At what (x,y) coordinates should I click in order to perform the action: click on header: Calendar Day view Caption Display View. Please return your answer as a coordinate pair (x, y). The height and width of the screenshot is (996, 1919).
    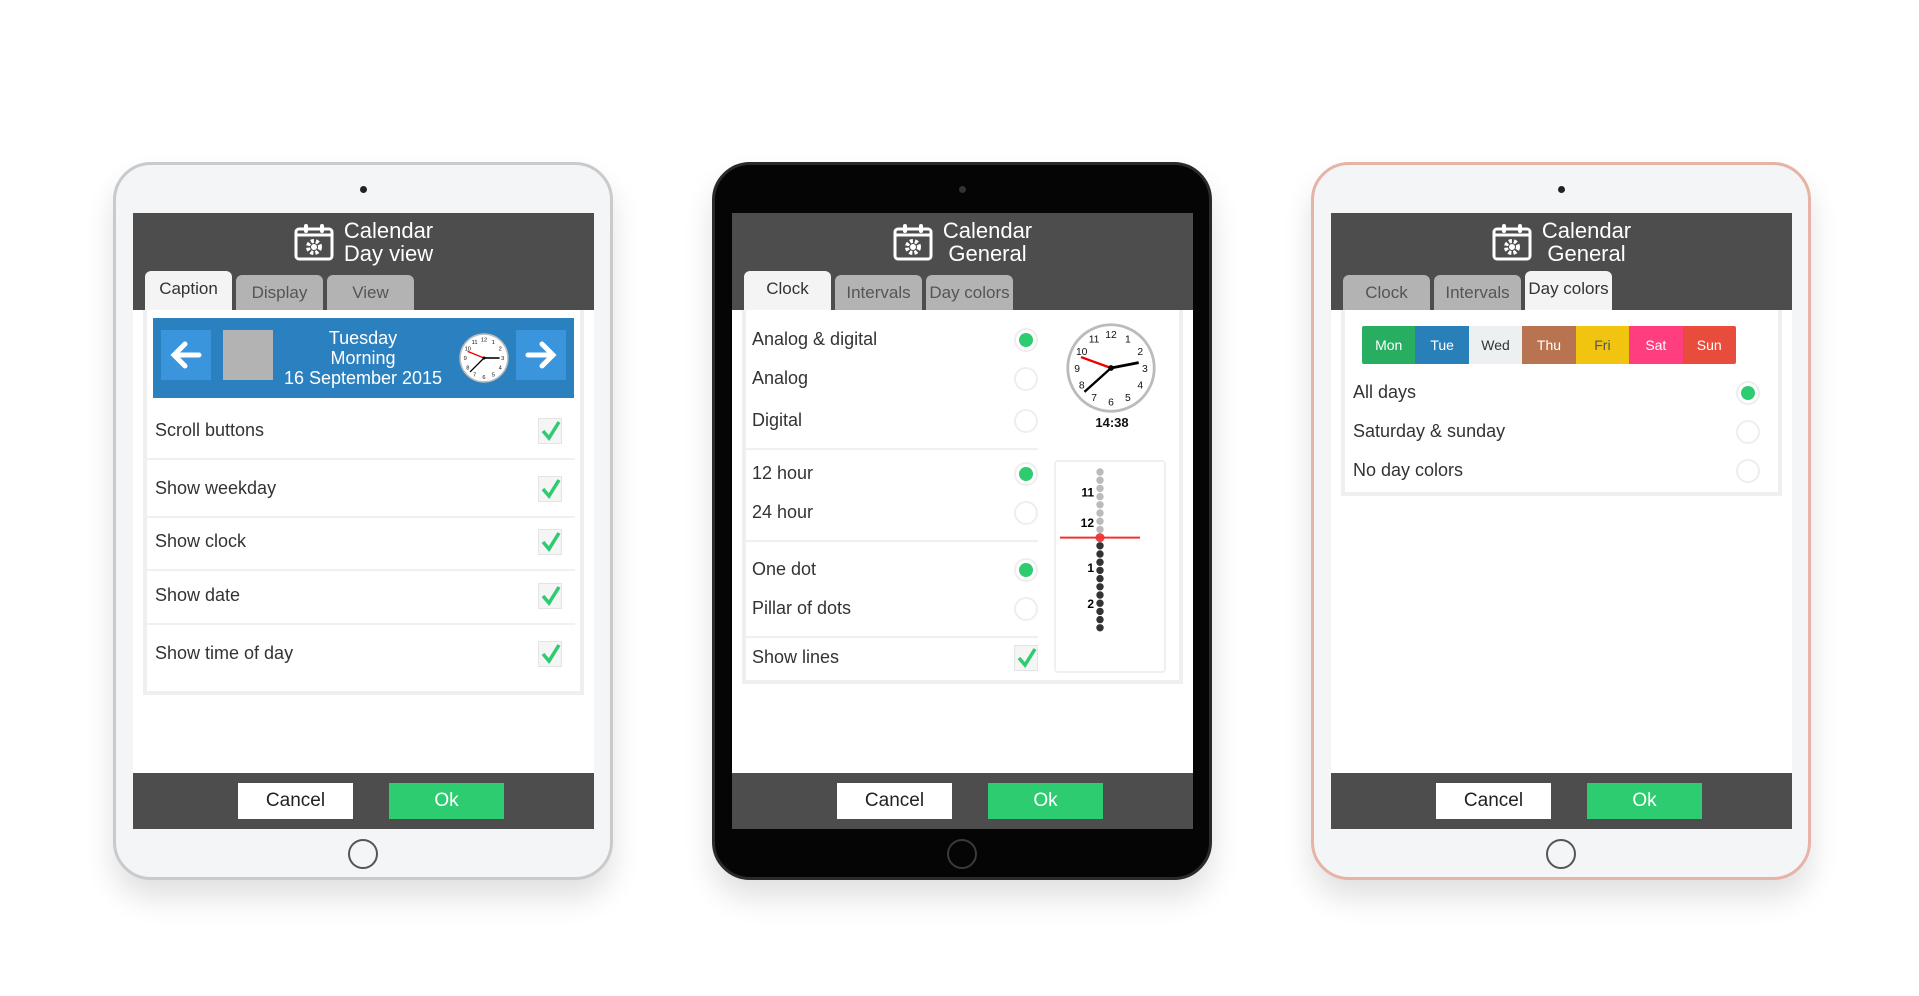
    Looking at the image, I should click on (363, 261).